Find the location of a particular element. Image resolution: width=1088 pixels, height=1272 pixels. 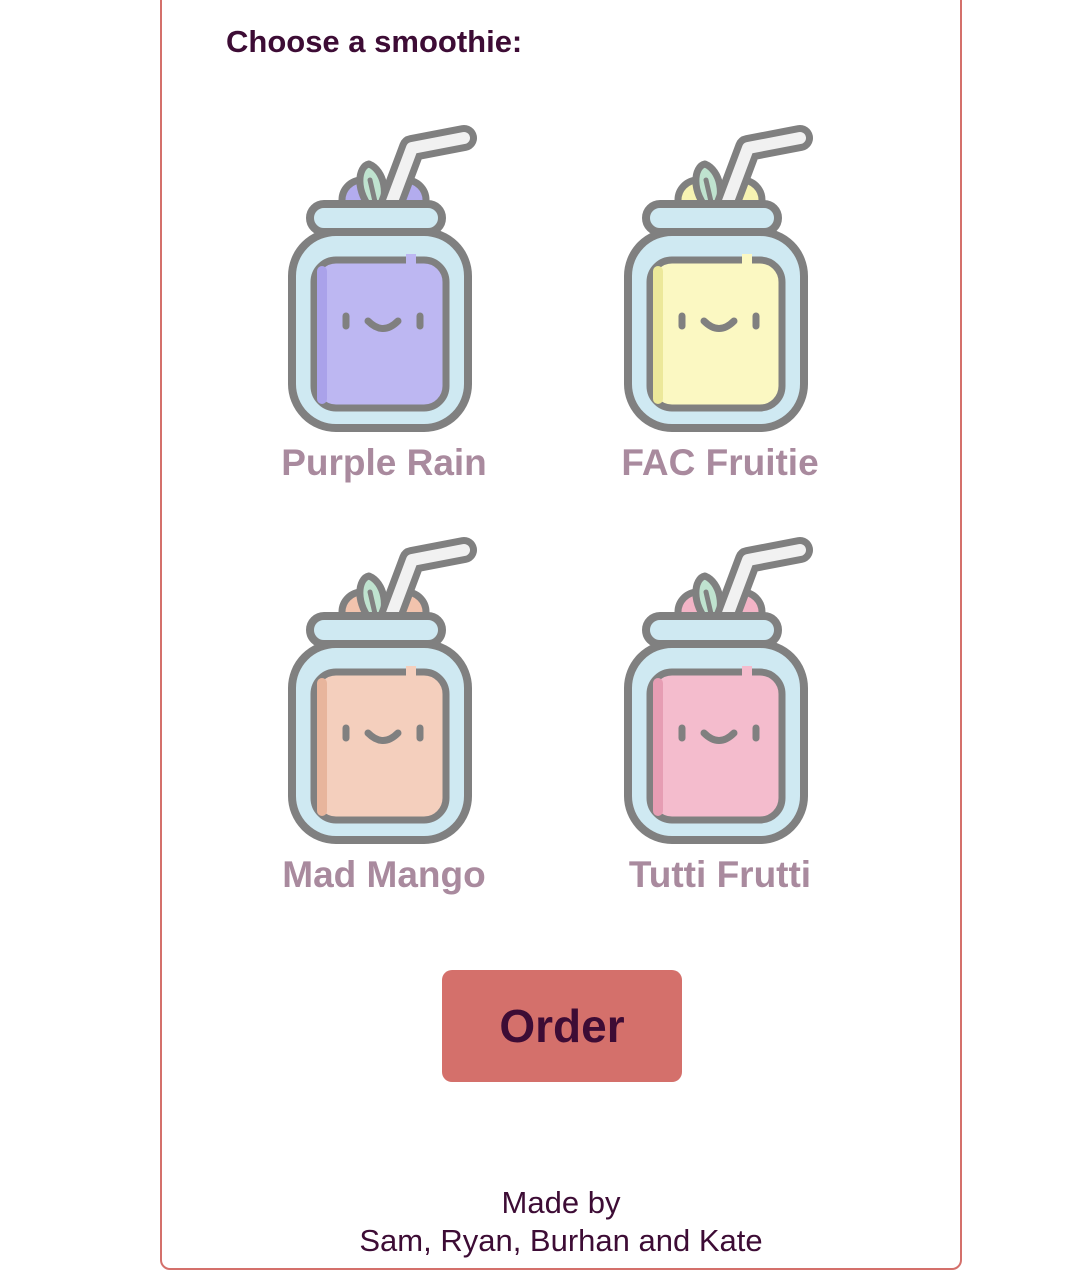

footer-authors: Sam, Ryan, Burhan and Kate is located at coordinates (561, 1240).